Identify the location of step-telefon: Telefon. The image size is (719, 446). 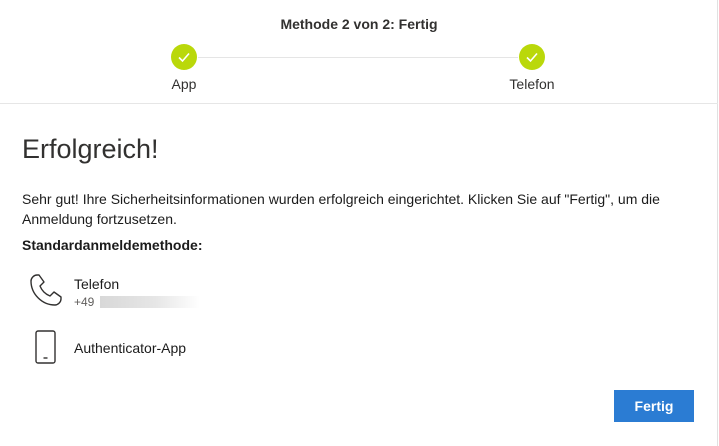
(532, 68).